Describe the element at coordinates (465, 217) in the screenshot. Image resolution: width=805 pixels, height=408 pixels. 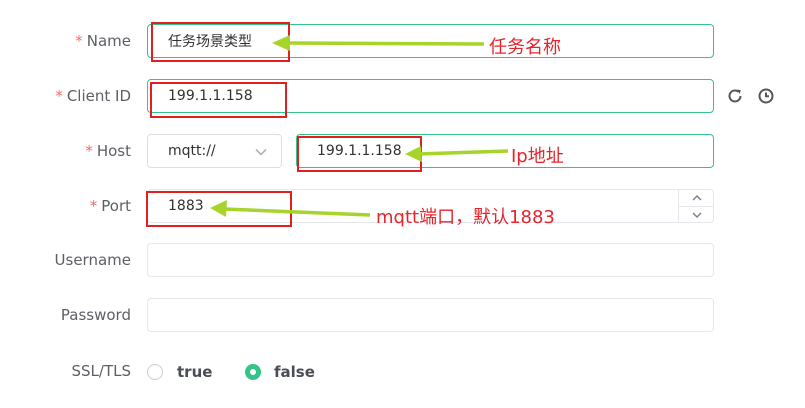
I see `port-annotation: mqtt端口，默认1883` at that location.